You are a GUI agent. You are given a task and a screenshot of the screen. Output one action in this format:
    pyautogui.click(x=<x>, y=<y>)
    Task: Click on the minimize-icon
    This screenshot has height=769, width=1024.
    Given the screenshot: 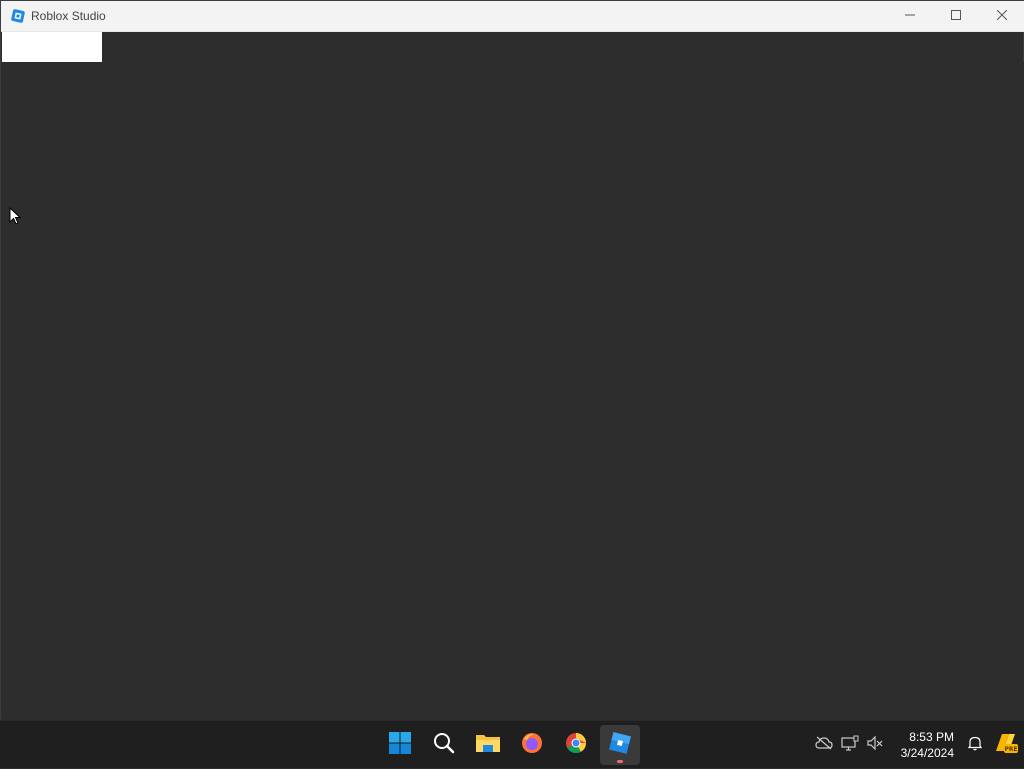 What is the action you would take?
    pyautogui.click(x=910, y=16)
    